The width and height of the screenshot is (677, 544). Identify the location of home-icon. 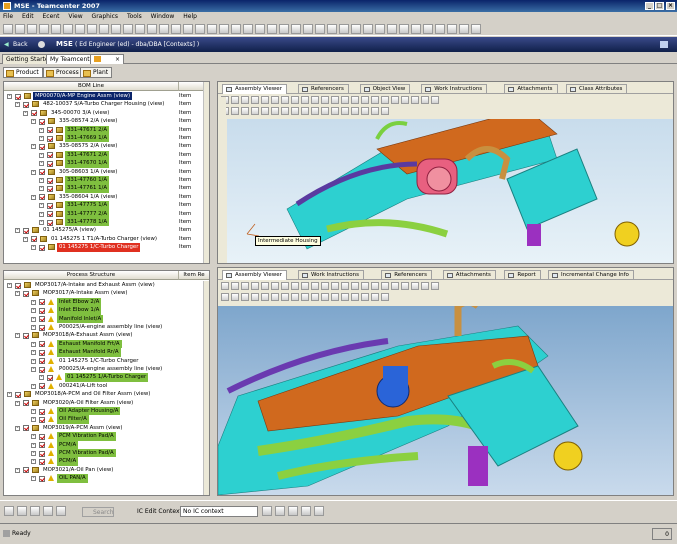
(41, 44).